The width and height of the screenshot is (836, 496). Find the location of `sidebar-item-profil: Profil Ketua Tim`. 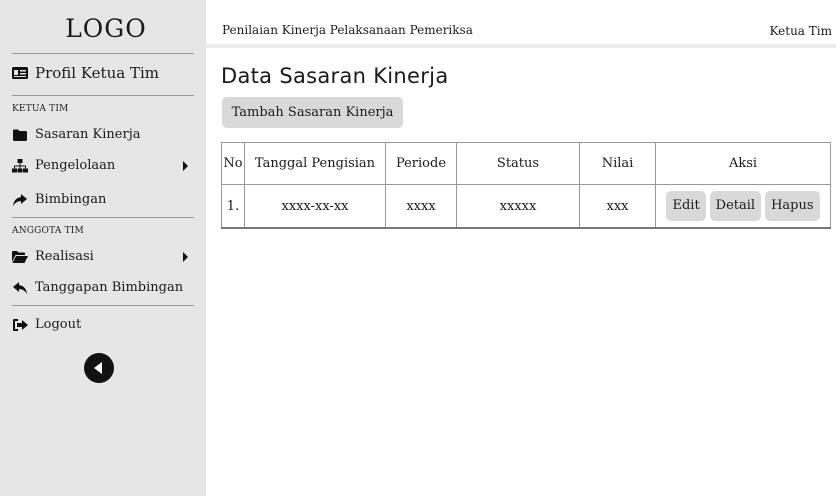

sidebar-item-profil: Profil Ketua Tim is located at coordinates (105, 73).